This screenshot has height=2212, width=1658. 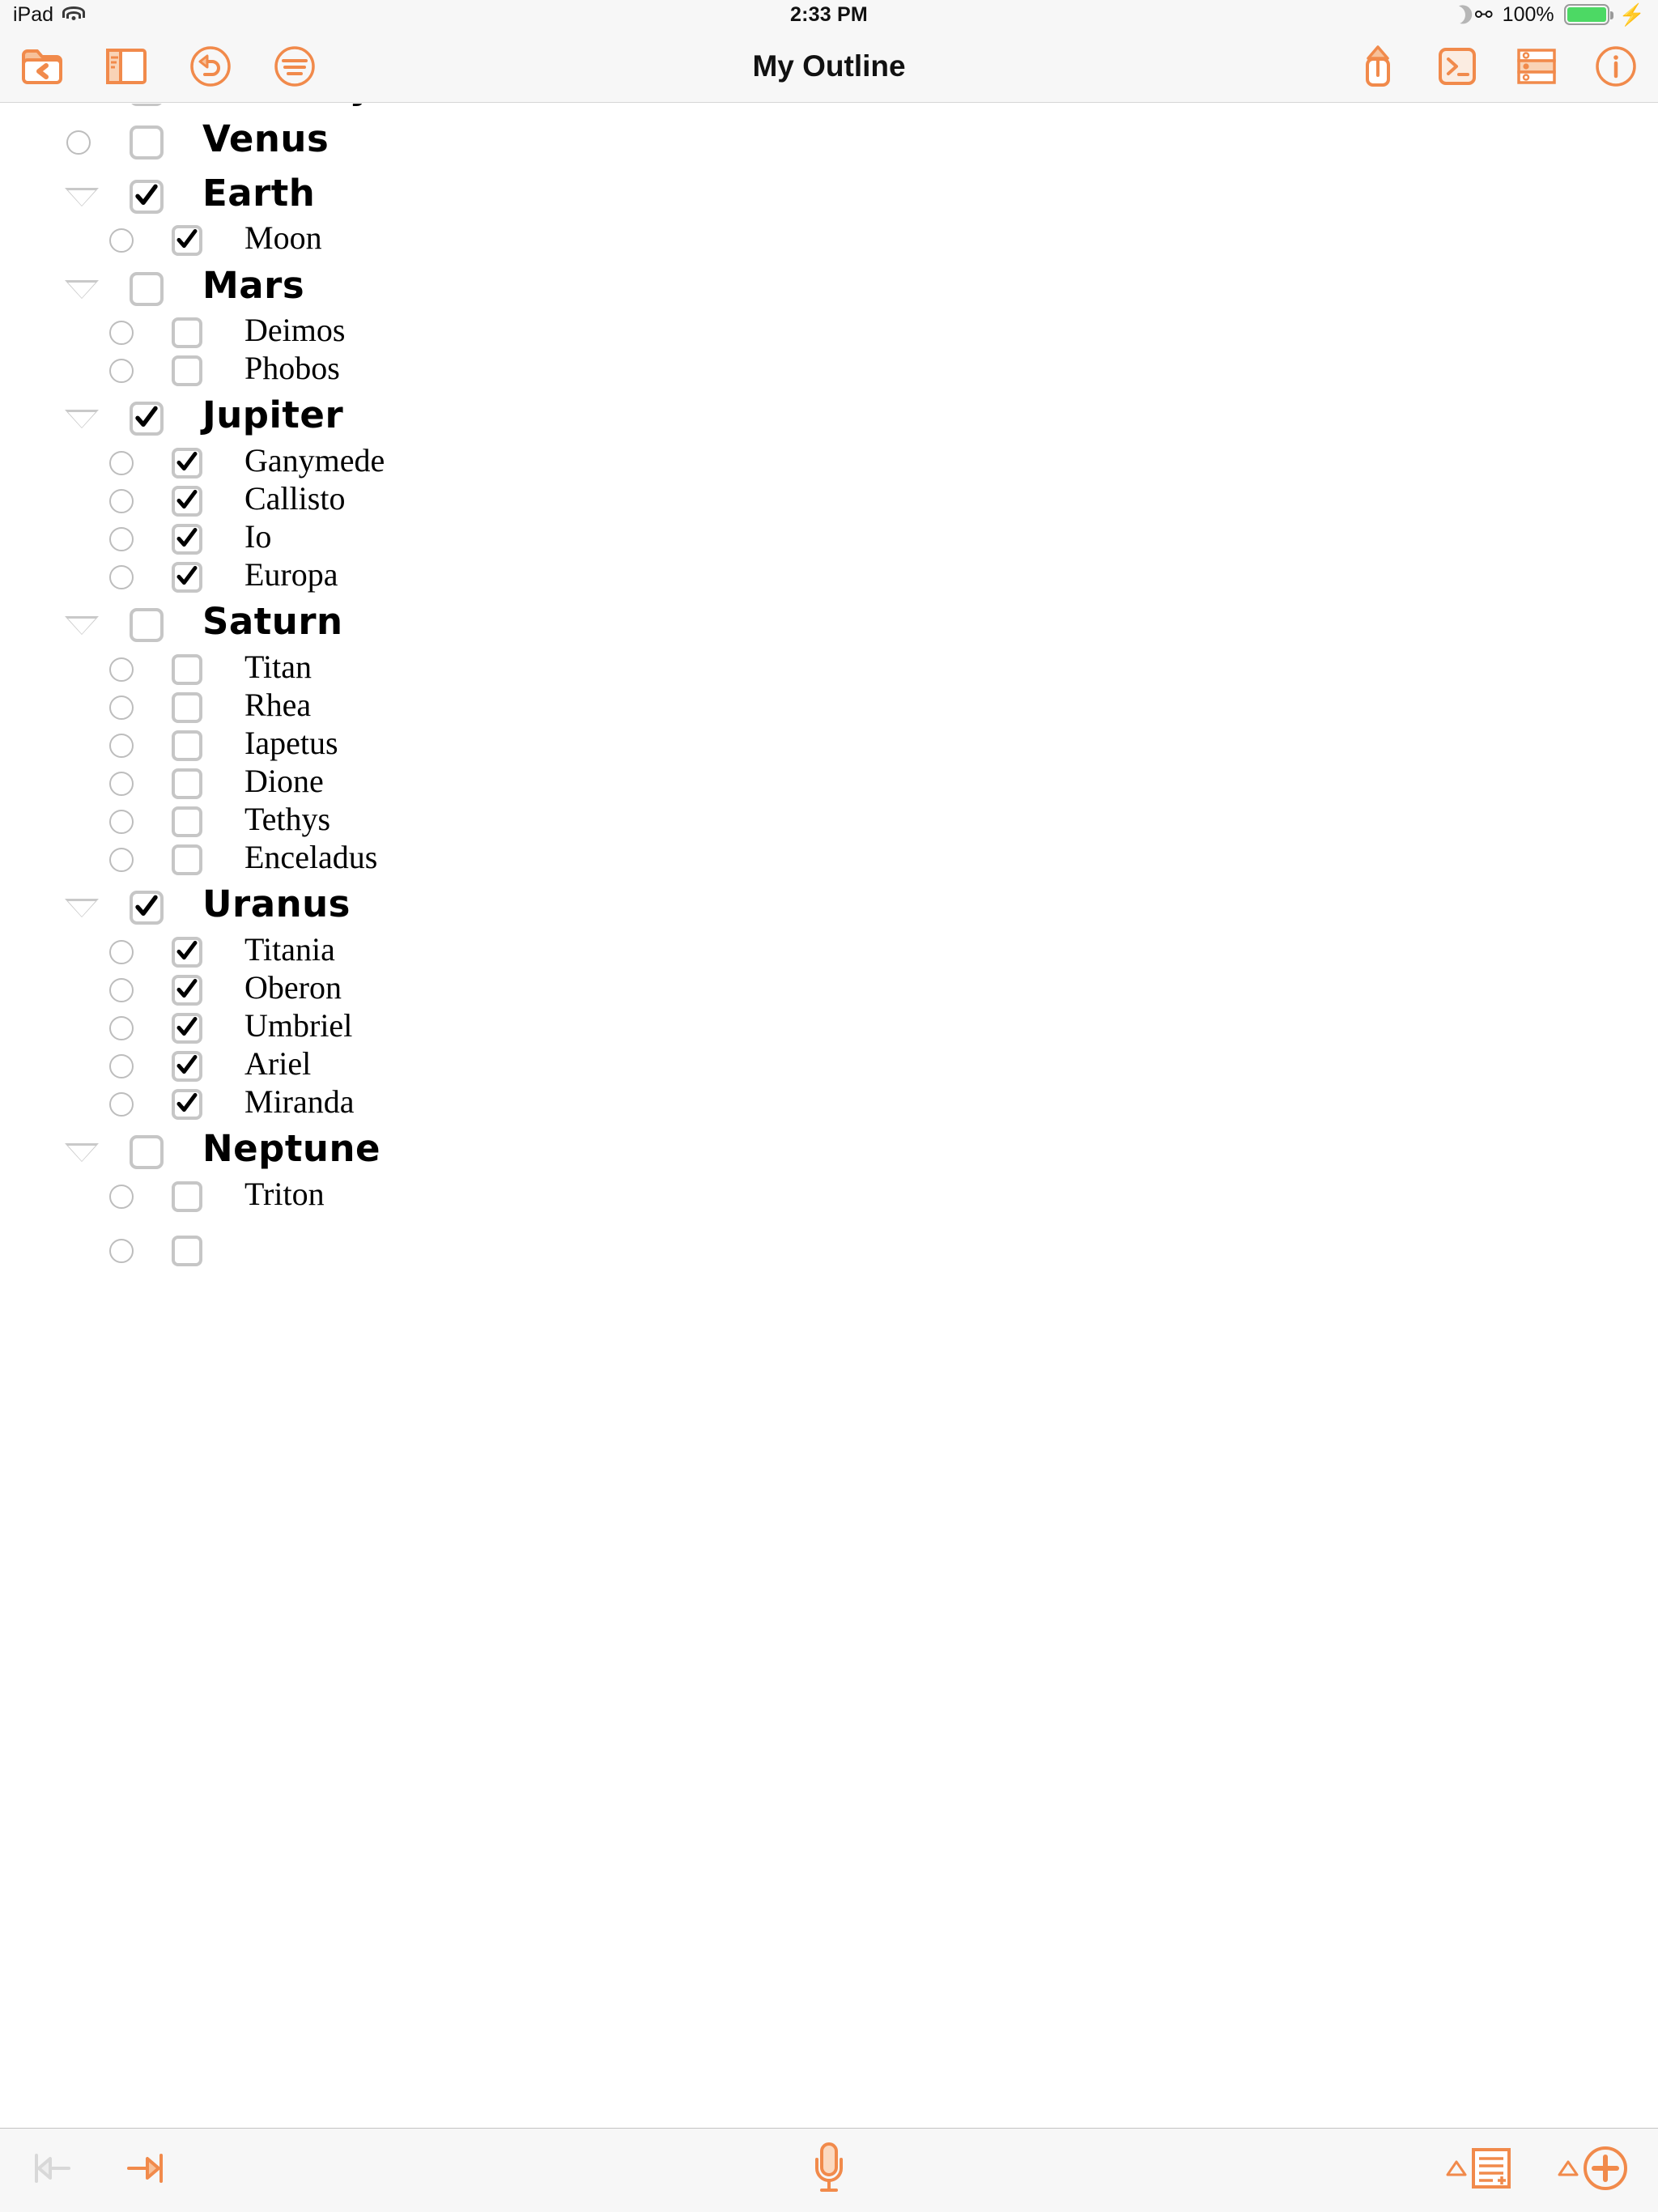 I want to click on outline-row-label: Io, so click(x=257, y=536).